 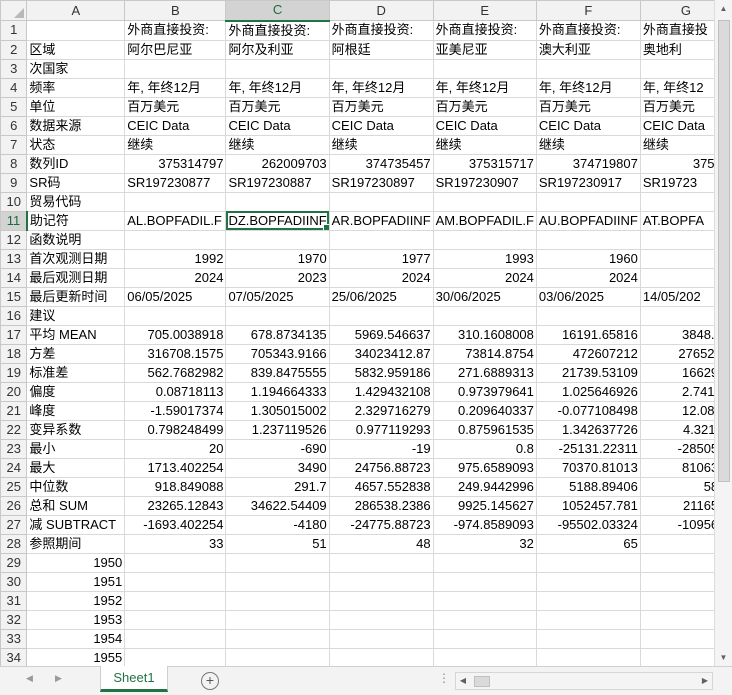 What do you see at coordinates (14, 486) in the screenshot?
I see `row-header: 25` at bounding box center [14, 486].